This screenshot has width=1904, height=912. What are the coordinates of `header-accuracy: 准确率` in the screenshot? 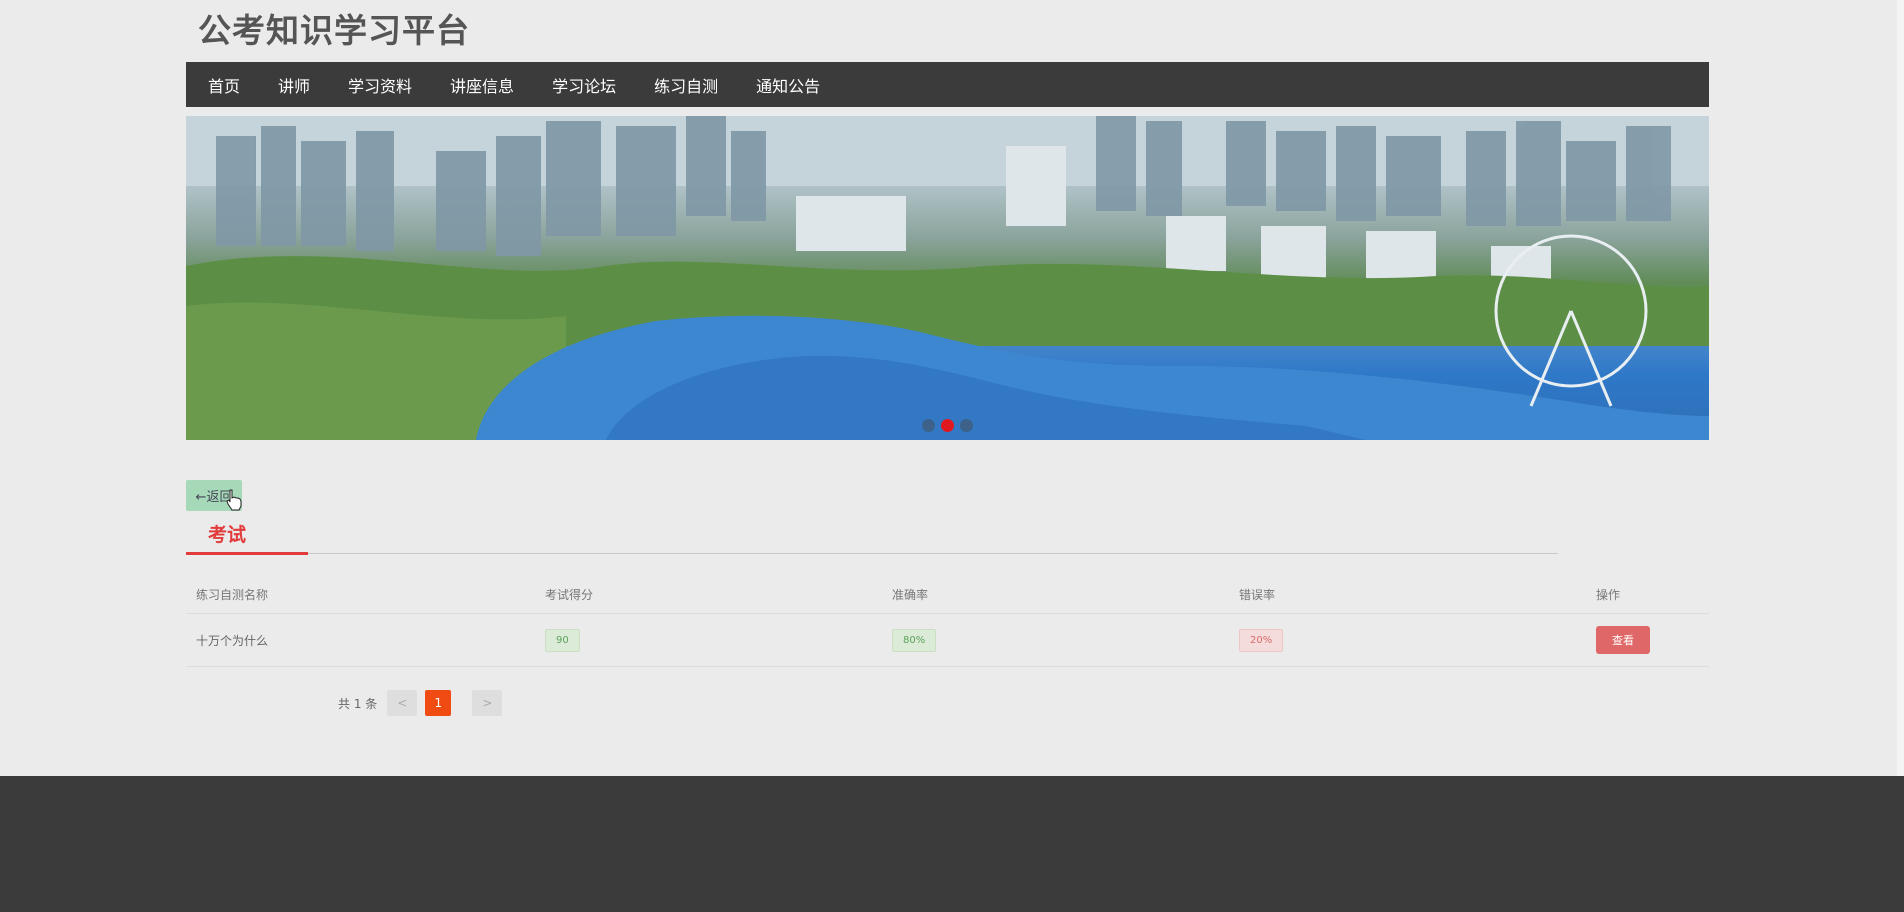 It's located at (1055, 594).